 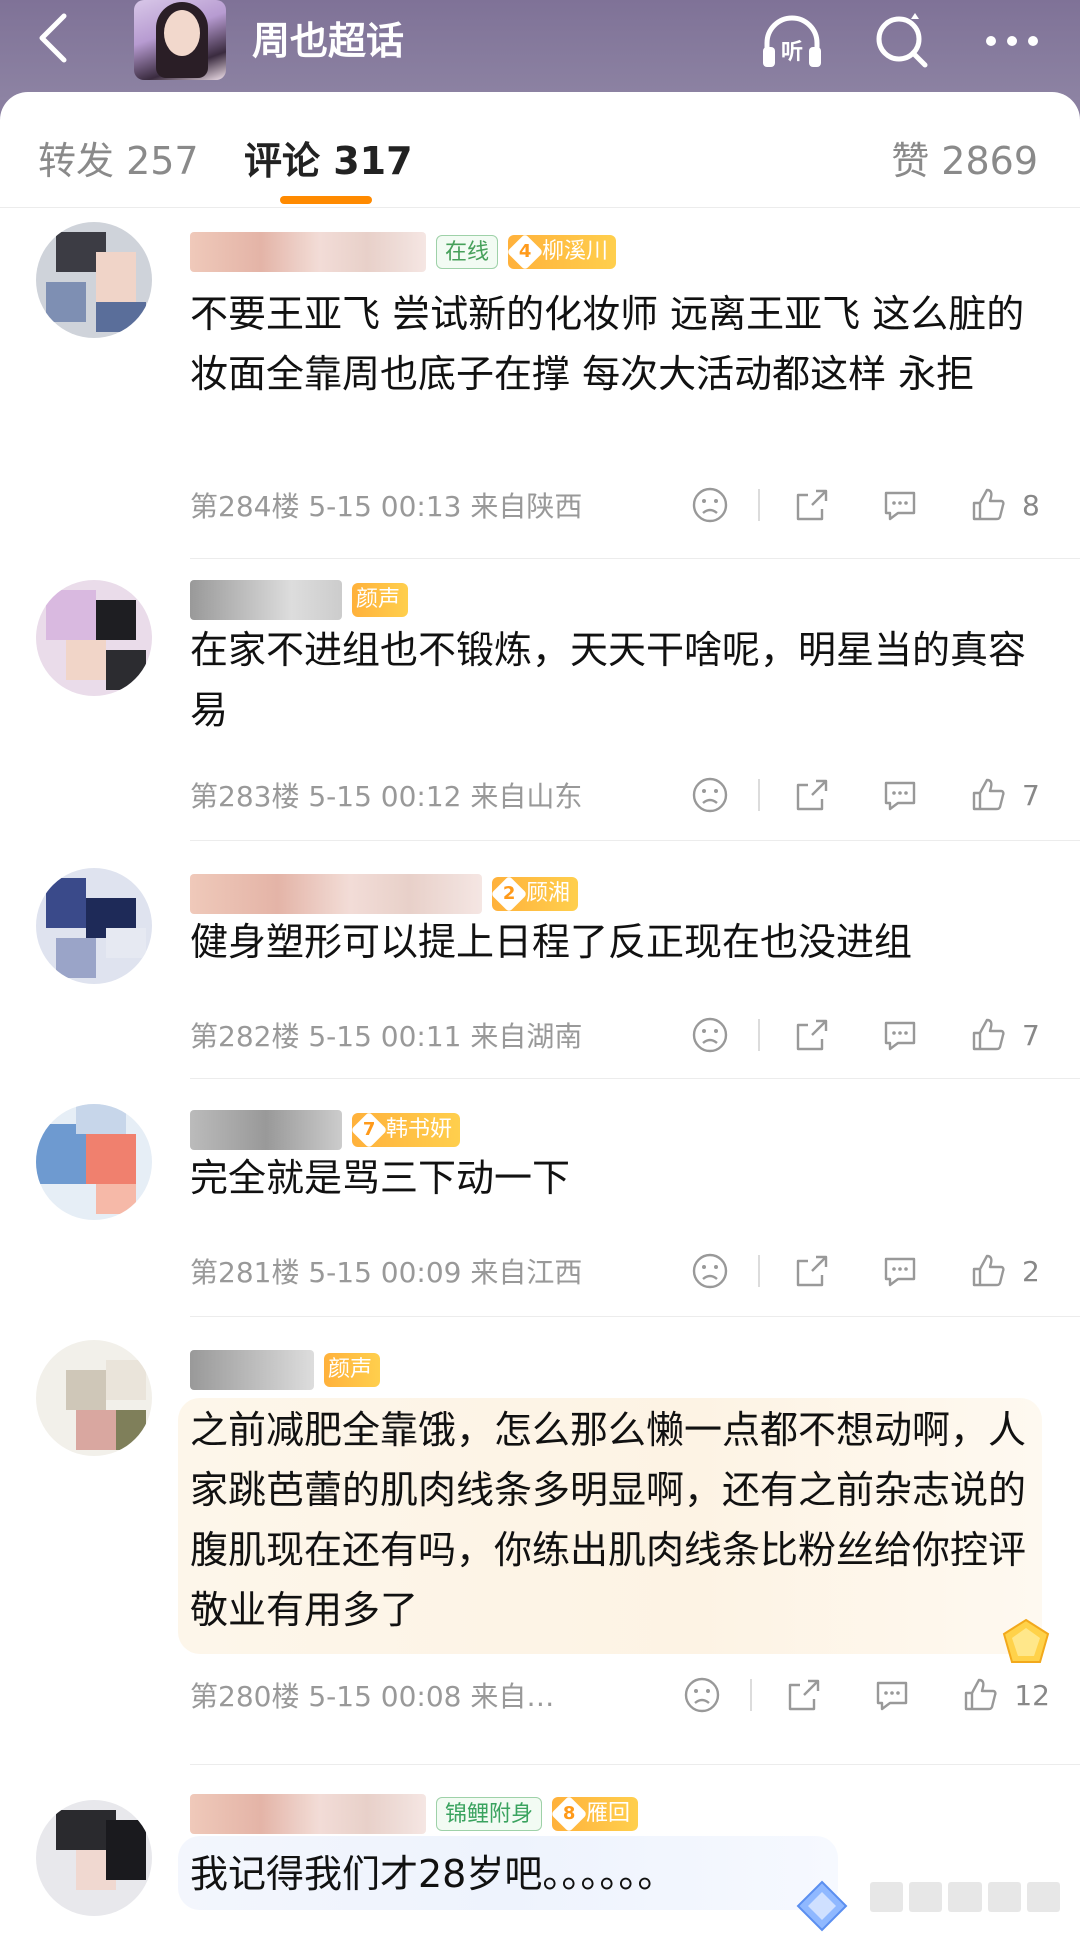 I want to click on fan-level-badge: 2 顾湘, so click(x=534, y=894).